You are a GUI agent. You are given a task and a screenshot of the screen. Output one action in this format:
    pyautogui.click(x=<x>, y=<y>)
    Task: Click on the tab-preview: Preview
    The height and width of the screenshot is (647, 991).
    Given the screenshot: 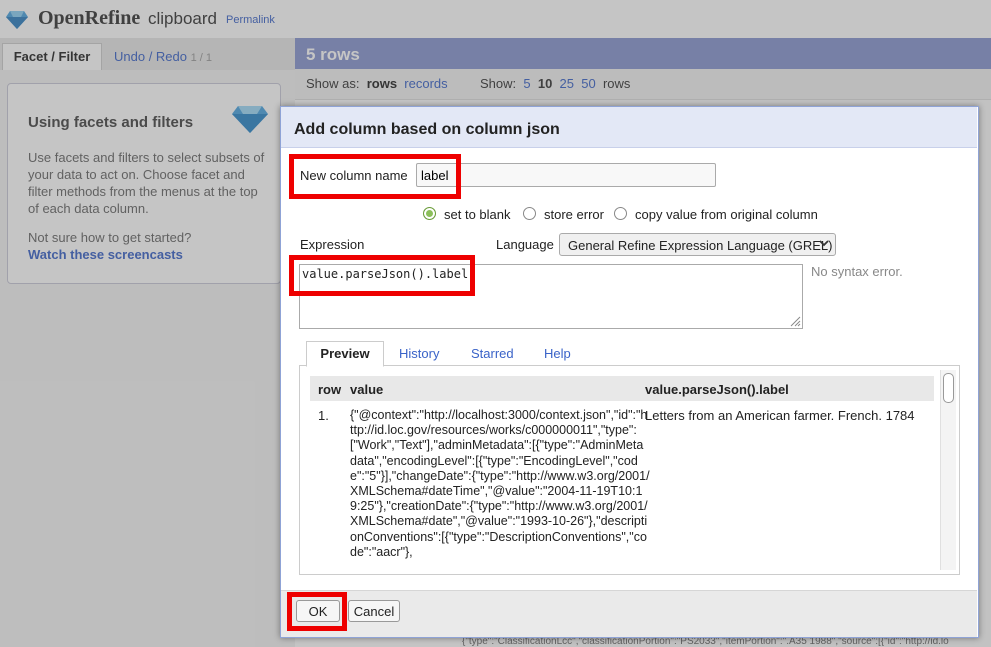 What is the action you would take?
    pyautogui.click(x=345, y=354)
    